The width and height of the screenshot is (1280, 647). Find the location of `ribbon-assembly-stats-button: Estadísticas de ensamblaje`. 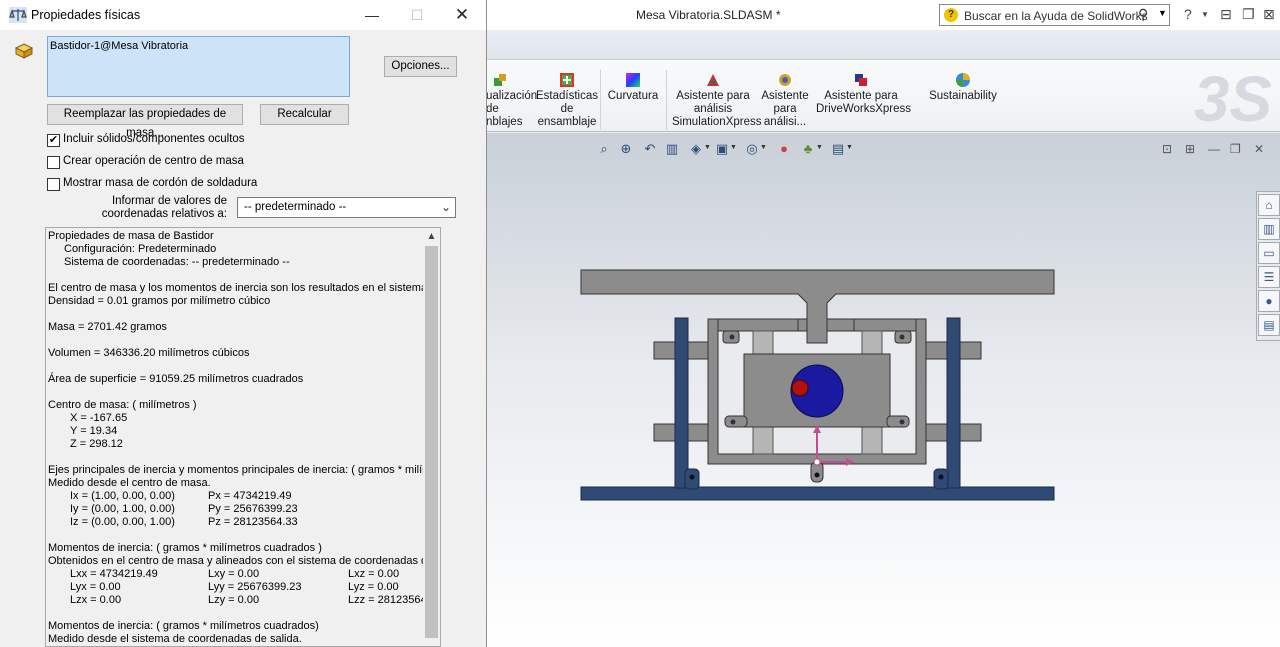

ribbon-assembly-stats-button: Estadísticas de ensamblaje is located at coordinates (567, 100).